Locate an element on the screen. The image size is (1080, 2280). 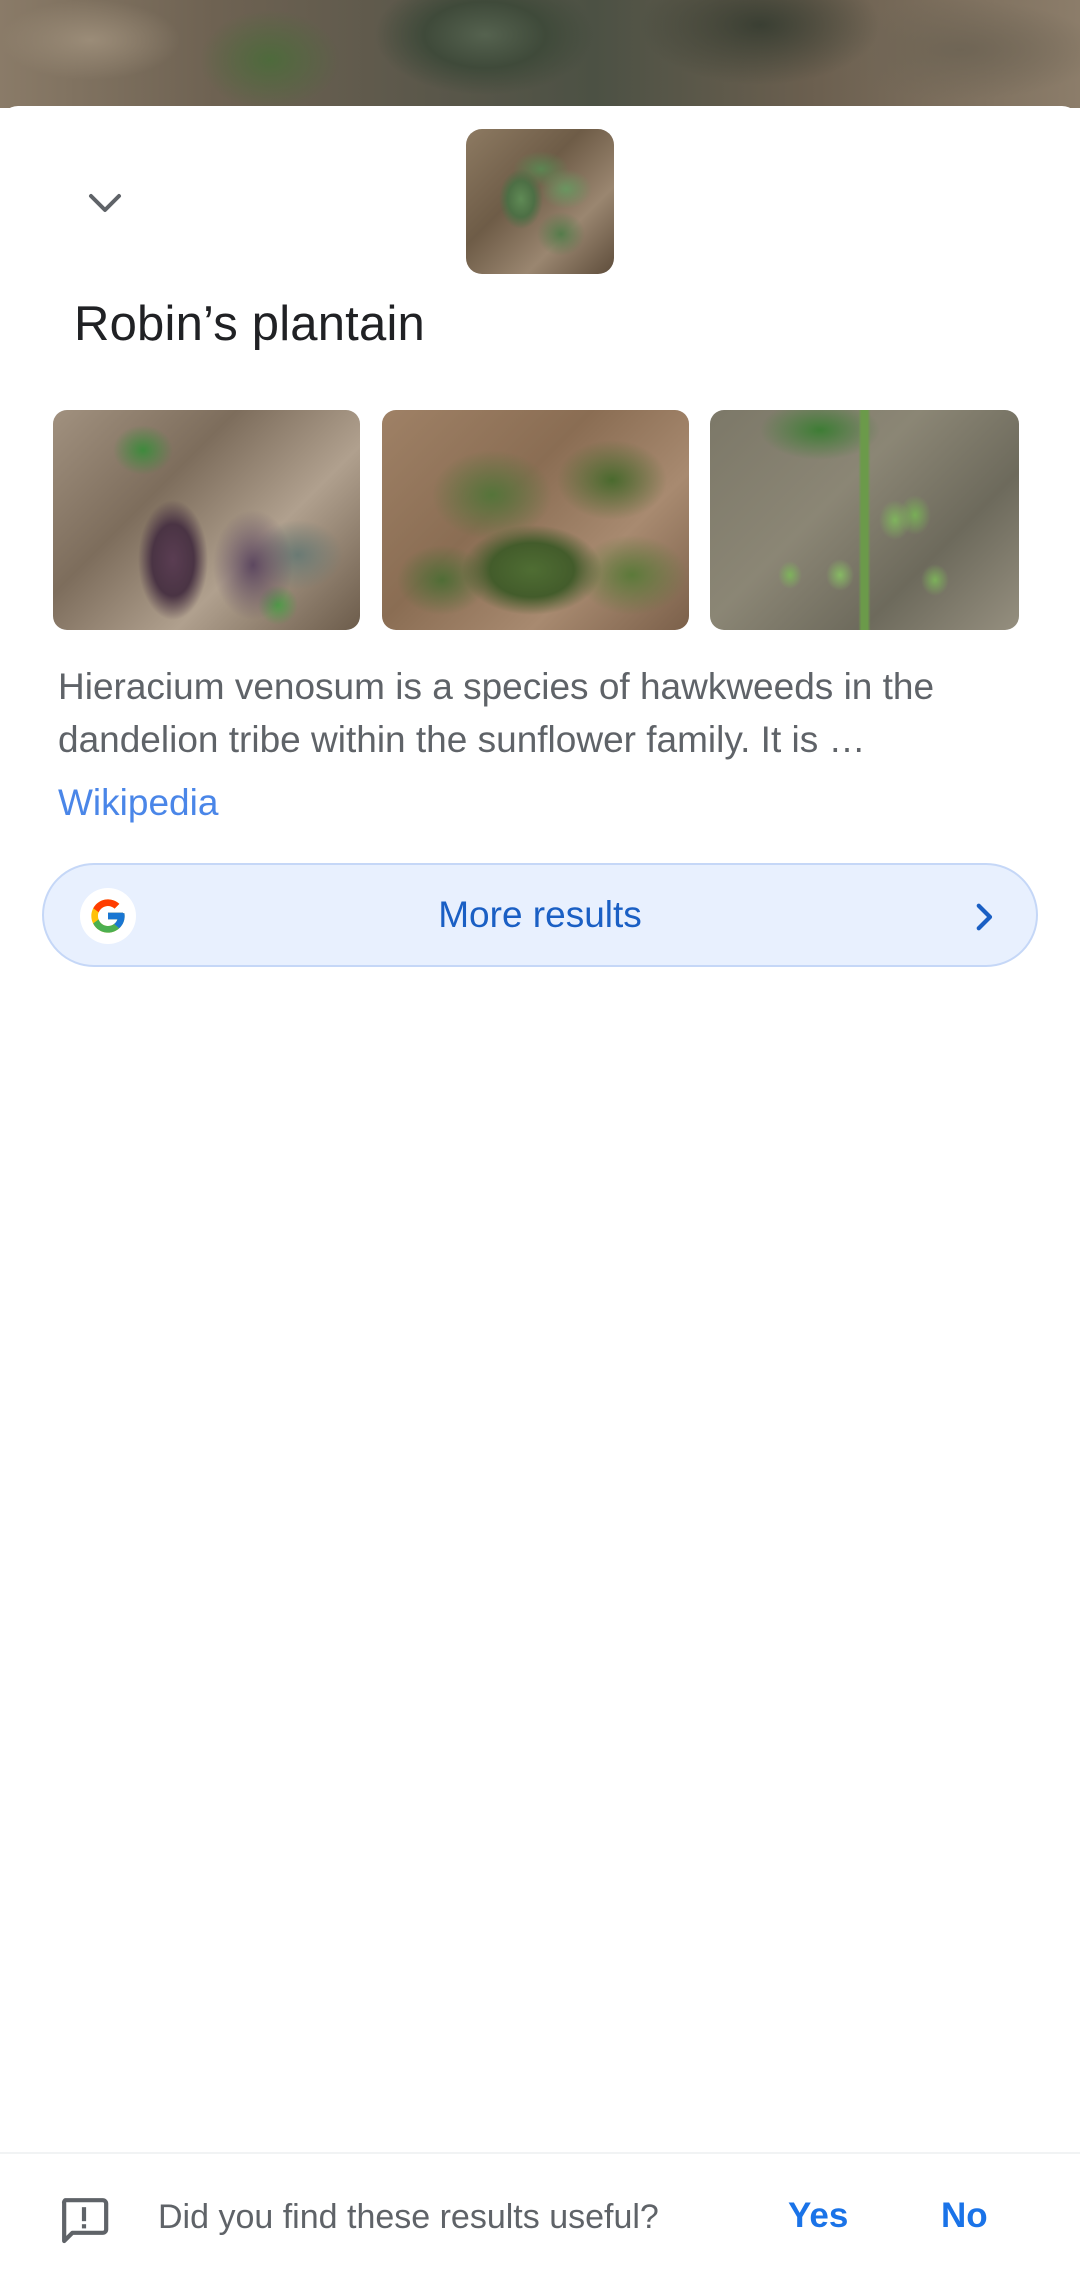
feedback-no-button: No is located at coordinates (964, 2216).